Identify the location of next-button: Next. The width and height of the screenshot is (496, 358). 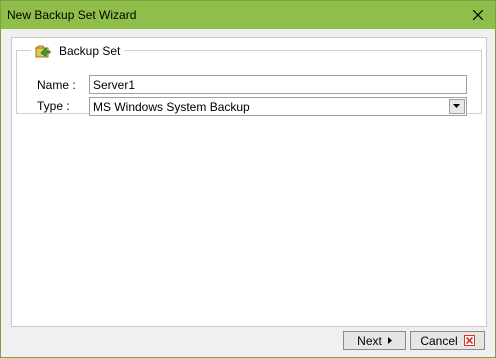
(374, 340).